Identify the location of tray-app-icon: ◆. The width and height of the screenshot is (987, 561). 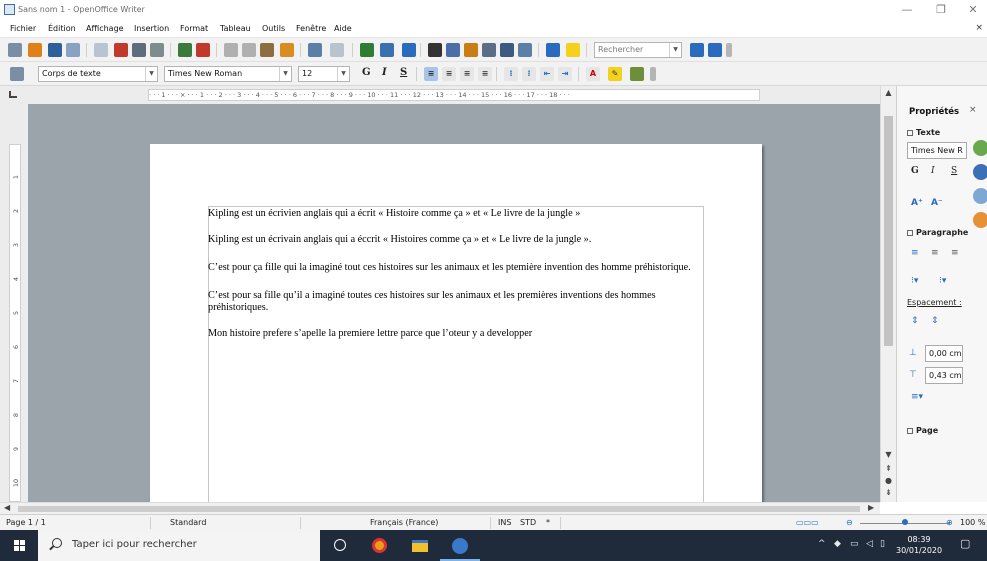
(837, 544).